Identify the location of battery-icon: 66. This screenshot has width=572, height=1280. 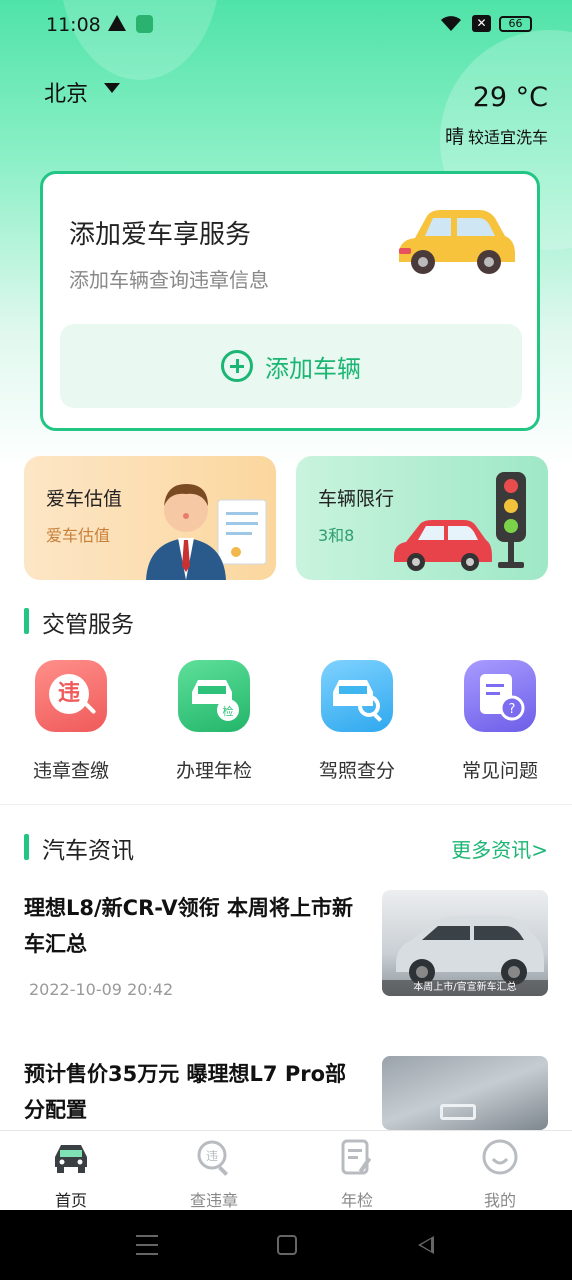
(515, 24).